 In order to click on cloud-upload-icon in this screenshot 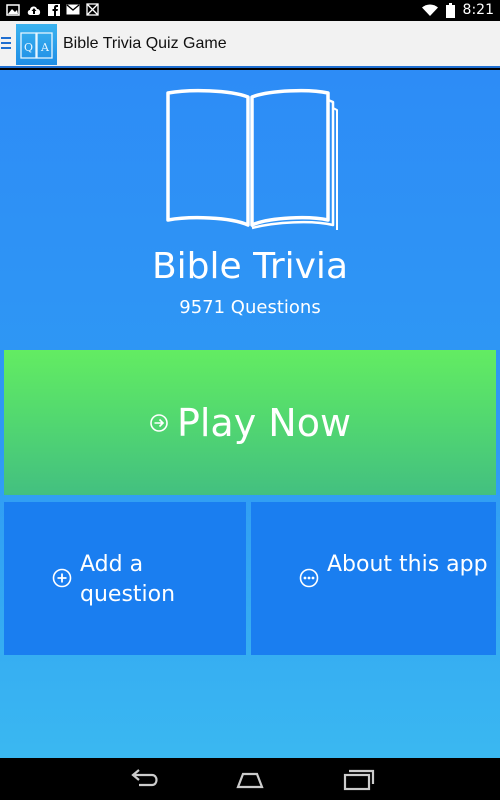, I will do `click(34, 10)`.